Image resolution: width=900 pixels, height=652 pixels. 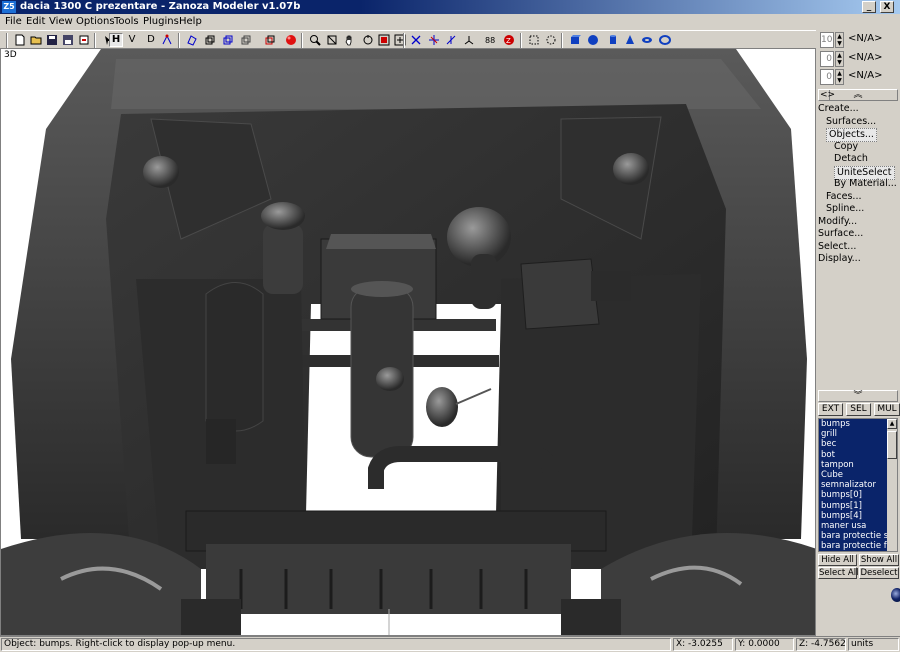 I want to click on pan-hand-icon, so click(x=350, y=40).